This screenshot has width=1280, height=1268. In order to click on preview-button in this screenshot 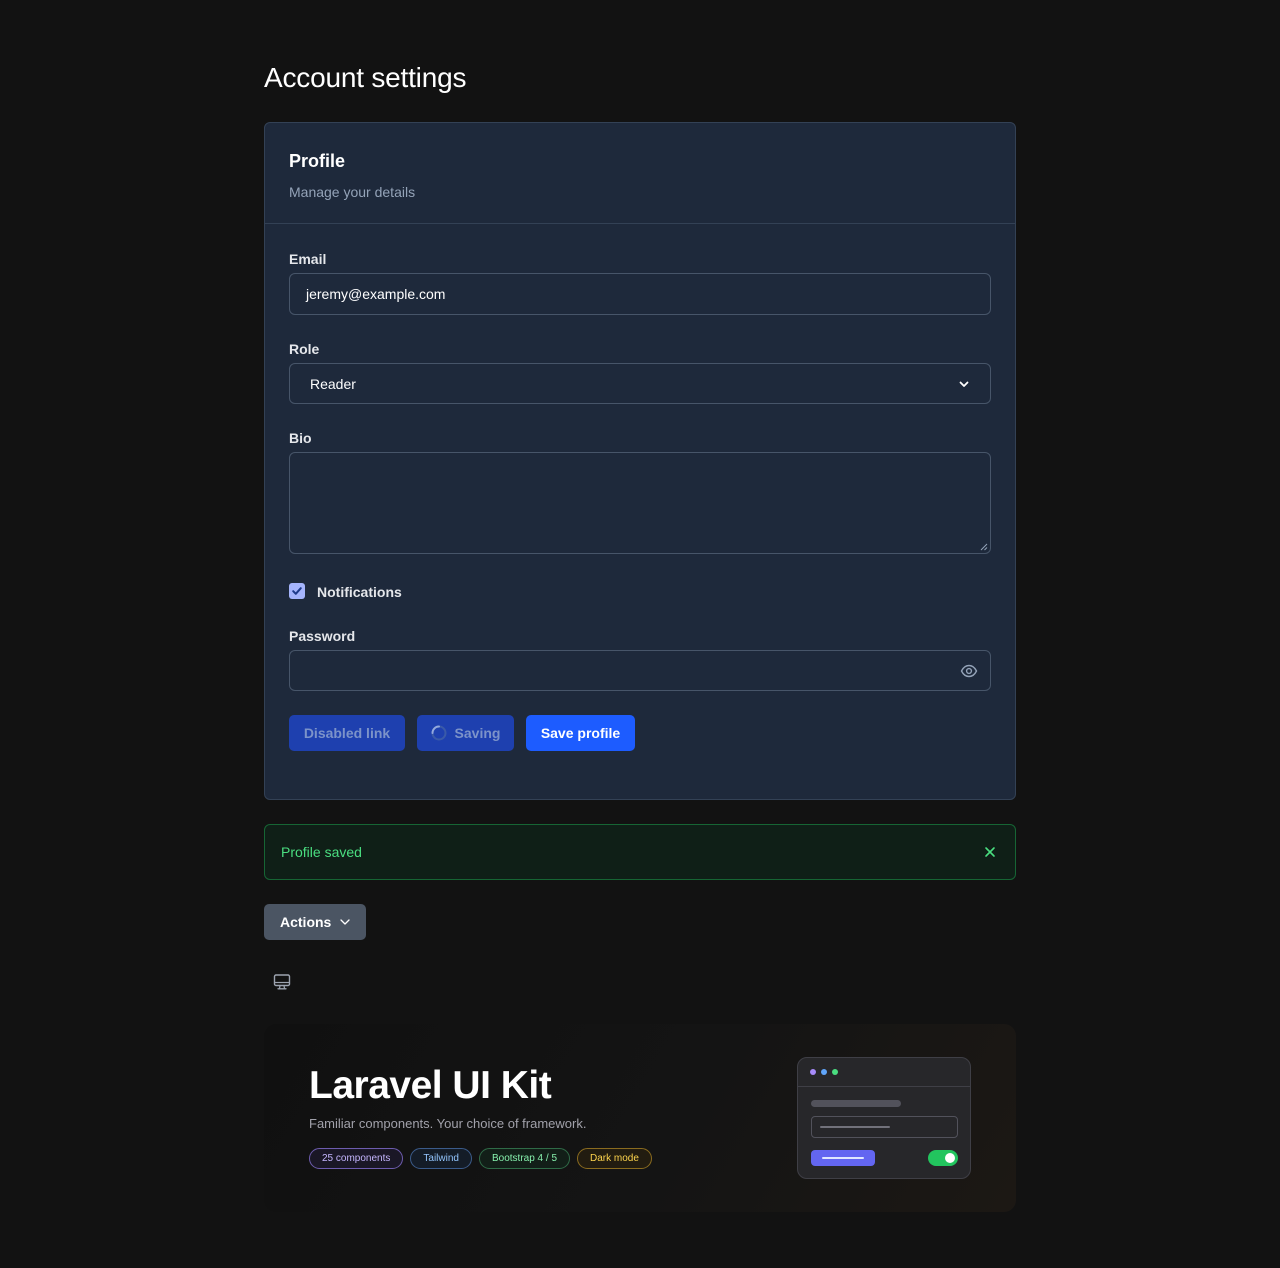, I will do `click(843, 1158)`.